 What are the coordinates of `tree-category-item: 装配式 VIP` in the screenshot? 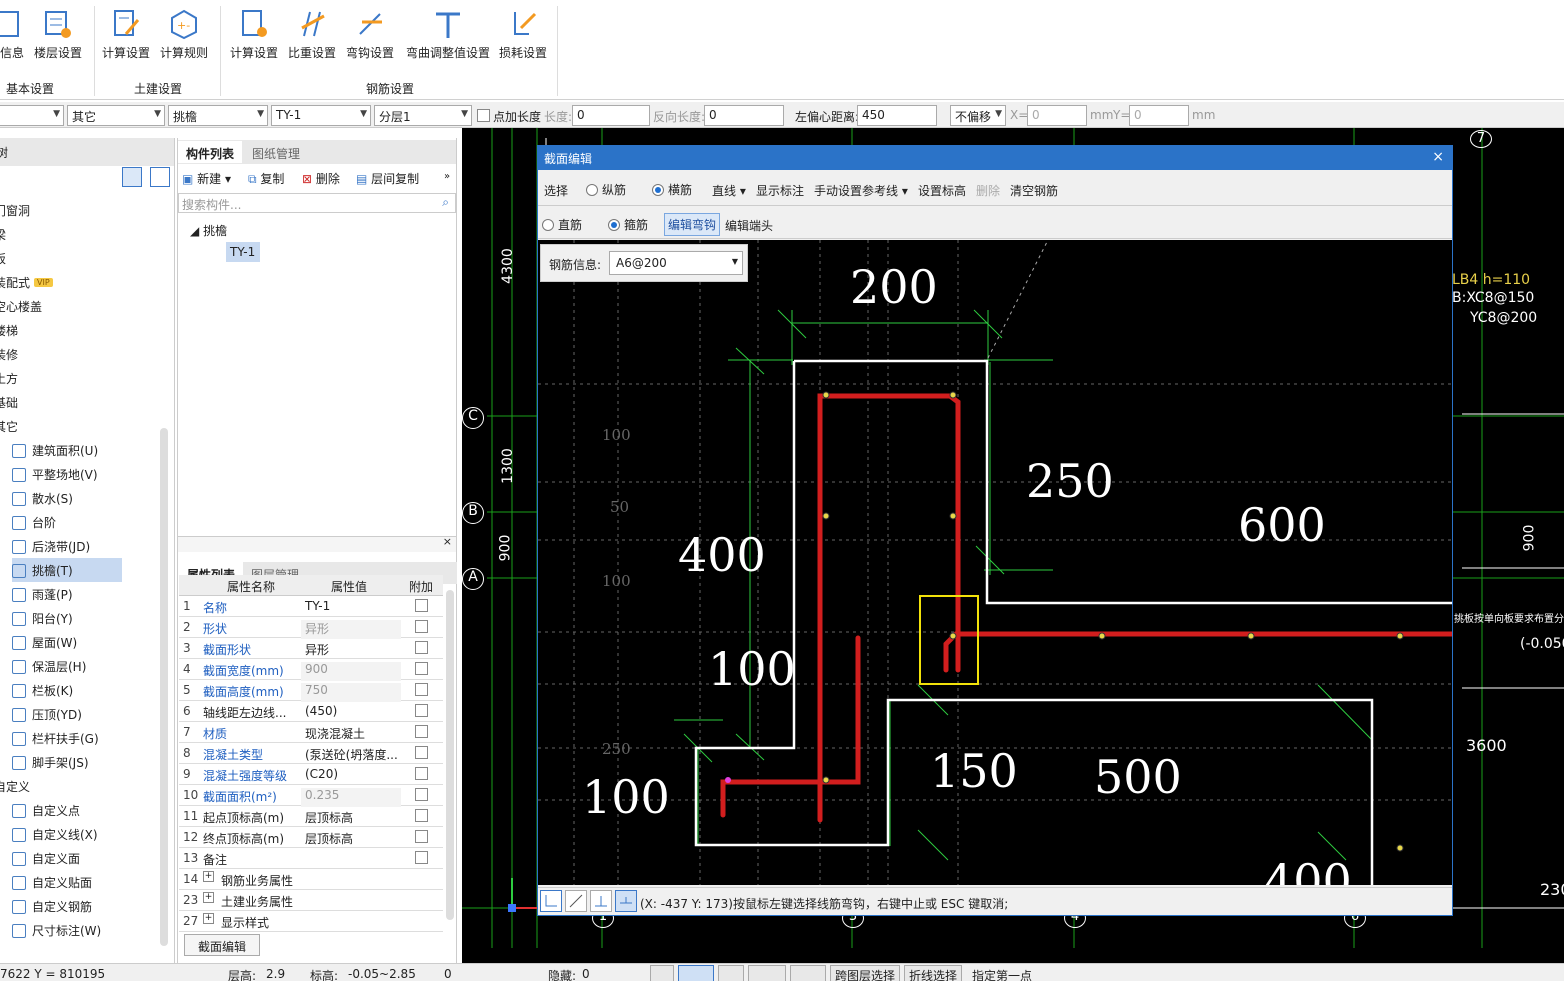 It's located at (82, 282).